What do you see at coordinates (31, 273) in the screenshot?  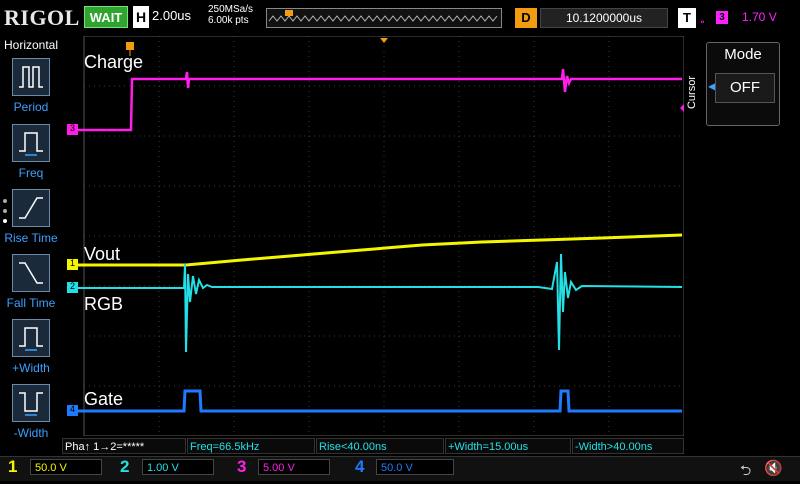 I see `fall-time-icon` at bounding box center [31, 273].